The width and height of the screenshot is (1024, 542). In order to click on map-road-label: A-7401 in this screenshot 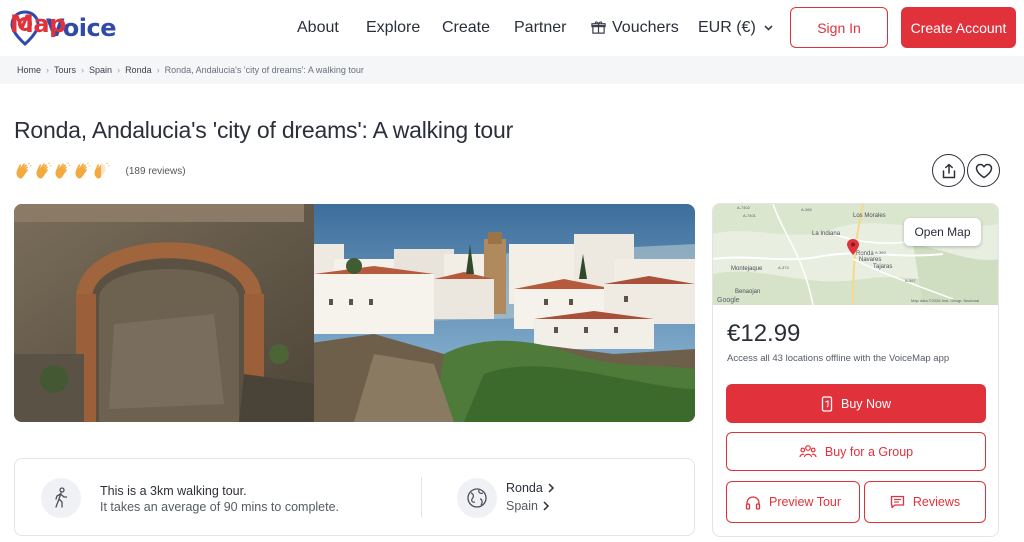, I will do `click(750, 215)`.